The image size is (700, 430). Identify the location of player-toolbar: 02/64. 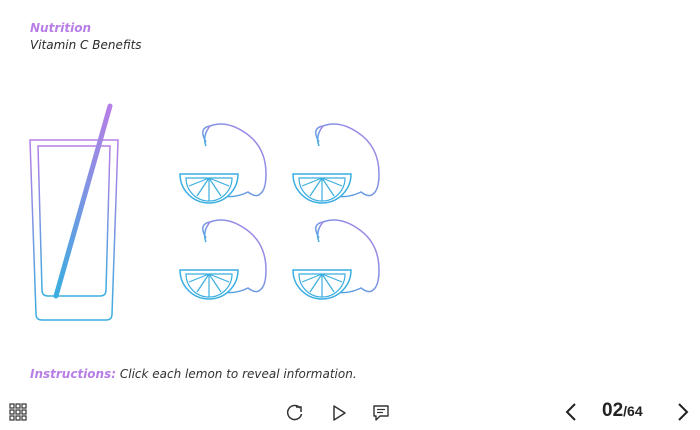
(350, 412).